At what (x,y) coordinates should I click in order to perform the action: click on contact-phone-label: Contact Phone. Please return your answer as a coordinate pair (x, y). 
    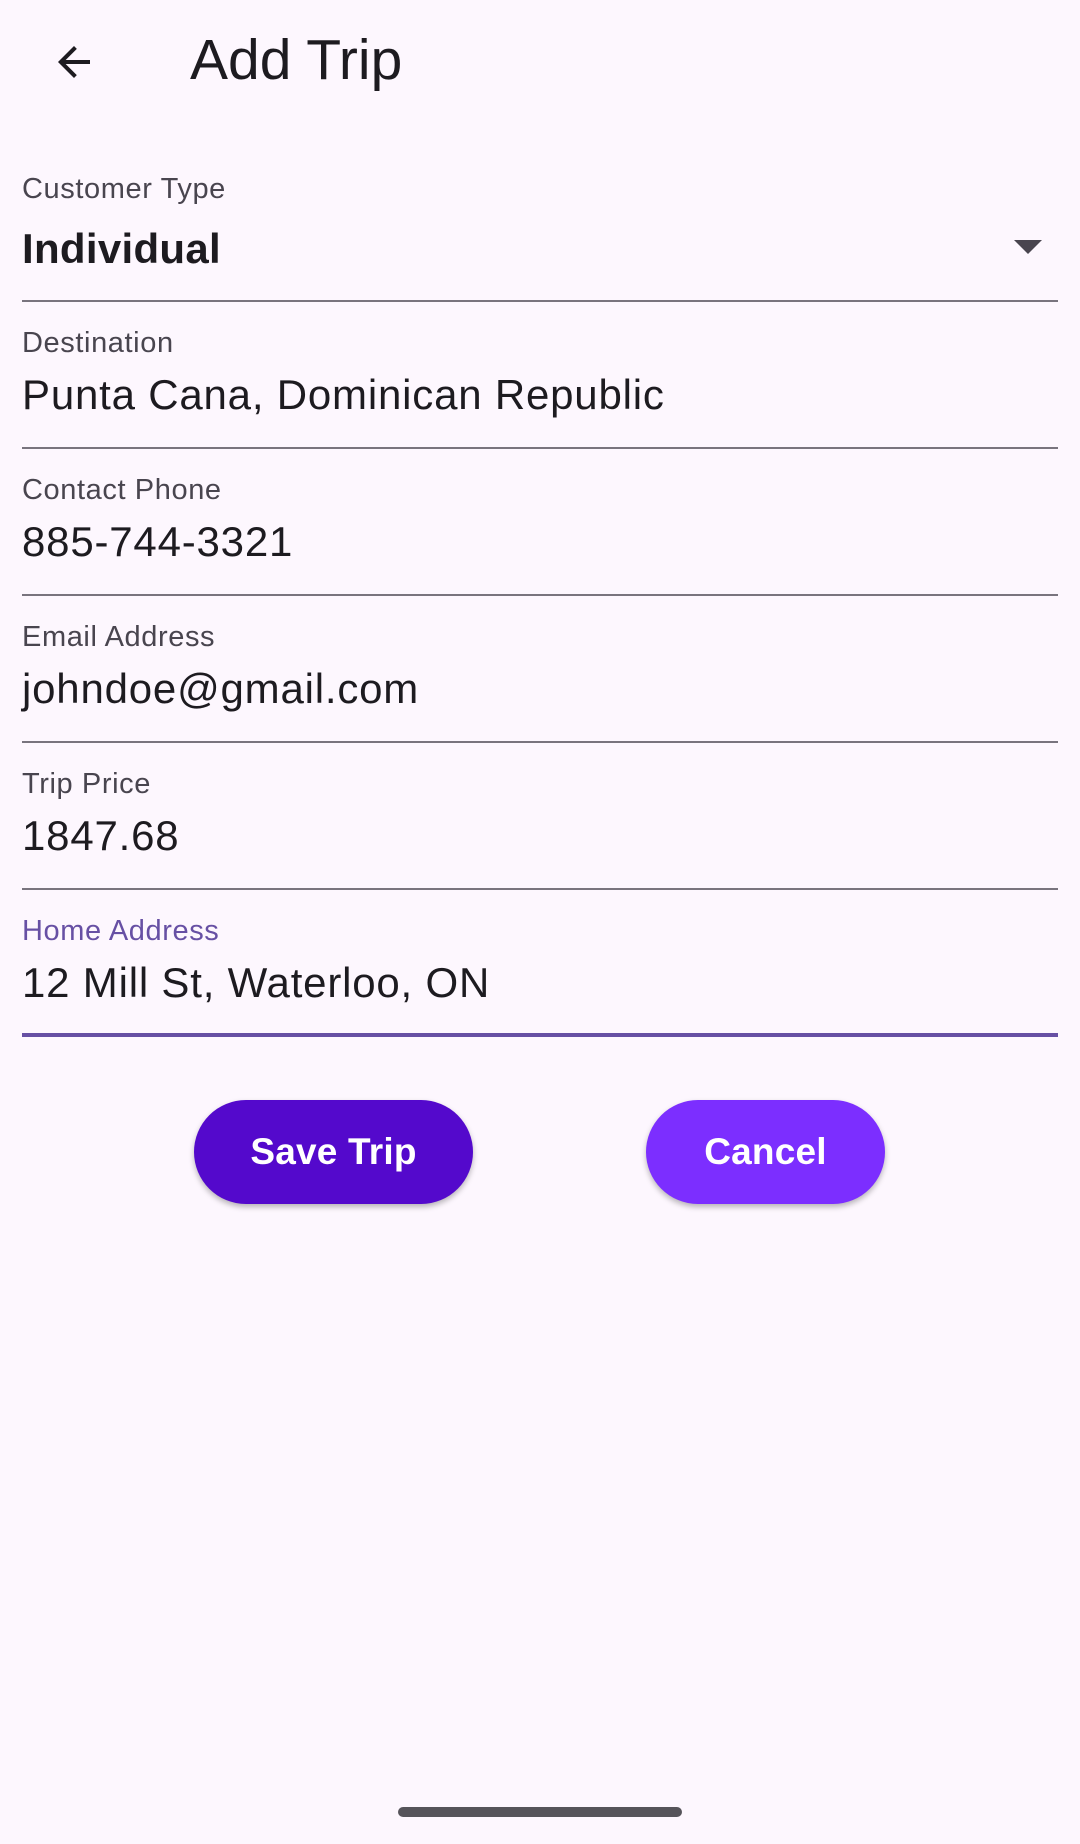
    Looking at the image, I should click on (122, 490).